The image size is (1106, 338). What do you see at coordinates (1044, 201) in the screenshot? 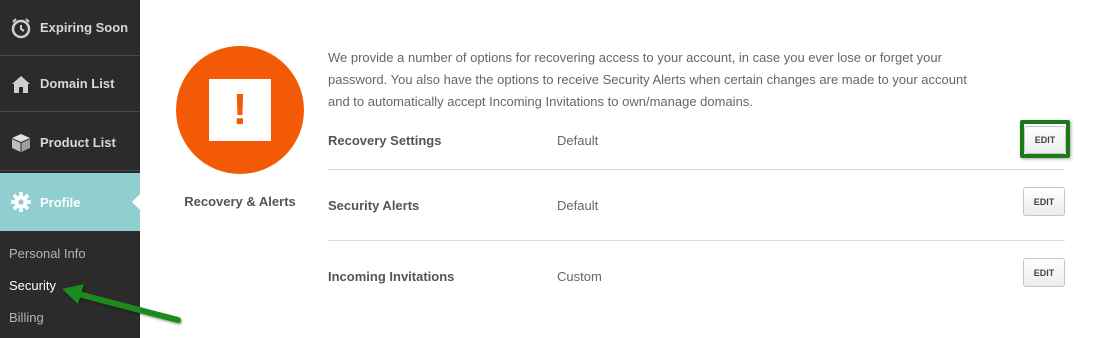
I see `security-alerts-edit-button: EDIT` at bounding box center [1044, 201].